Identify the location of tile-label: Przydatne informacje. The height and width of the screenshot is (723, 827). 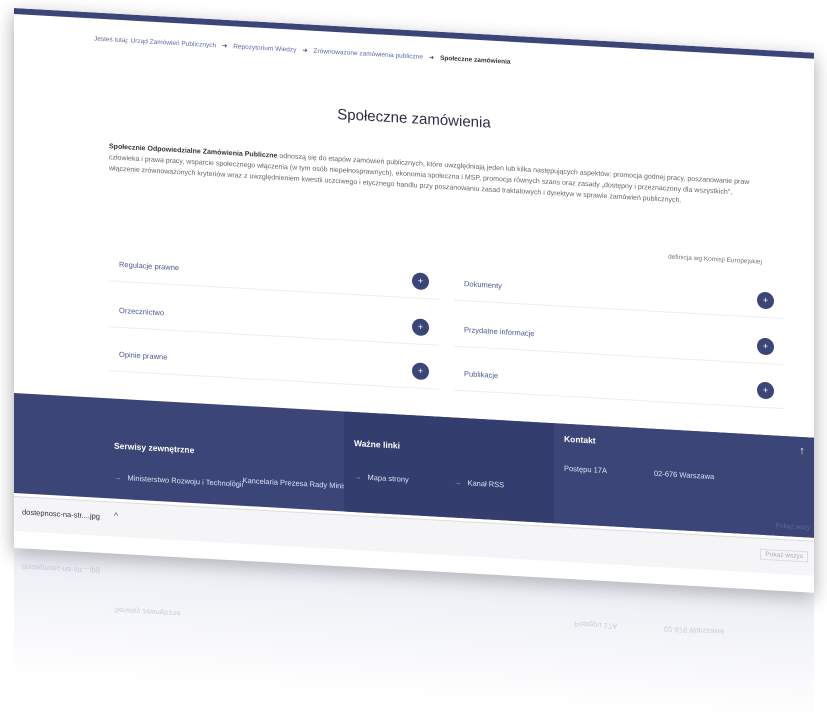
(499, 332).